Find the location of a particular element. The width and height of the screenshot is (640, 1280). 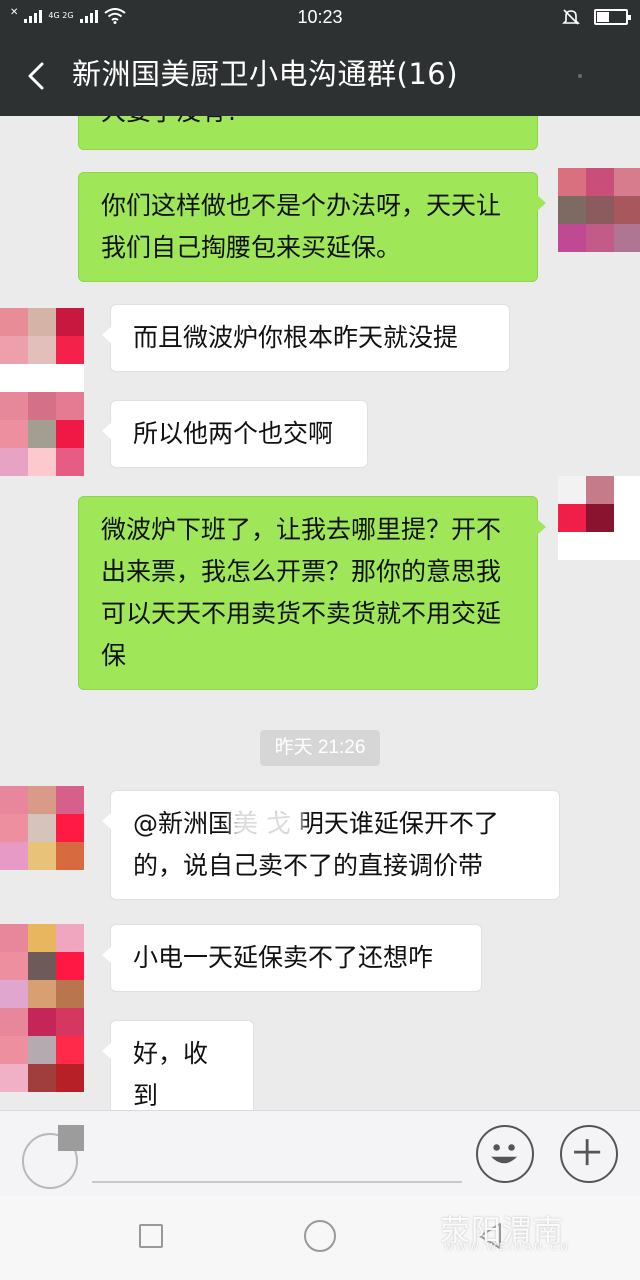

message-bubble-outgoing: 你们这样做也不是个办法呀，天天让我们自己掏腰包来买延保。 is located at coordinates (312, 227).